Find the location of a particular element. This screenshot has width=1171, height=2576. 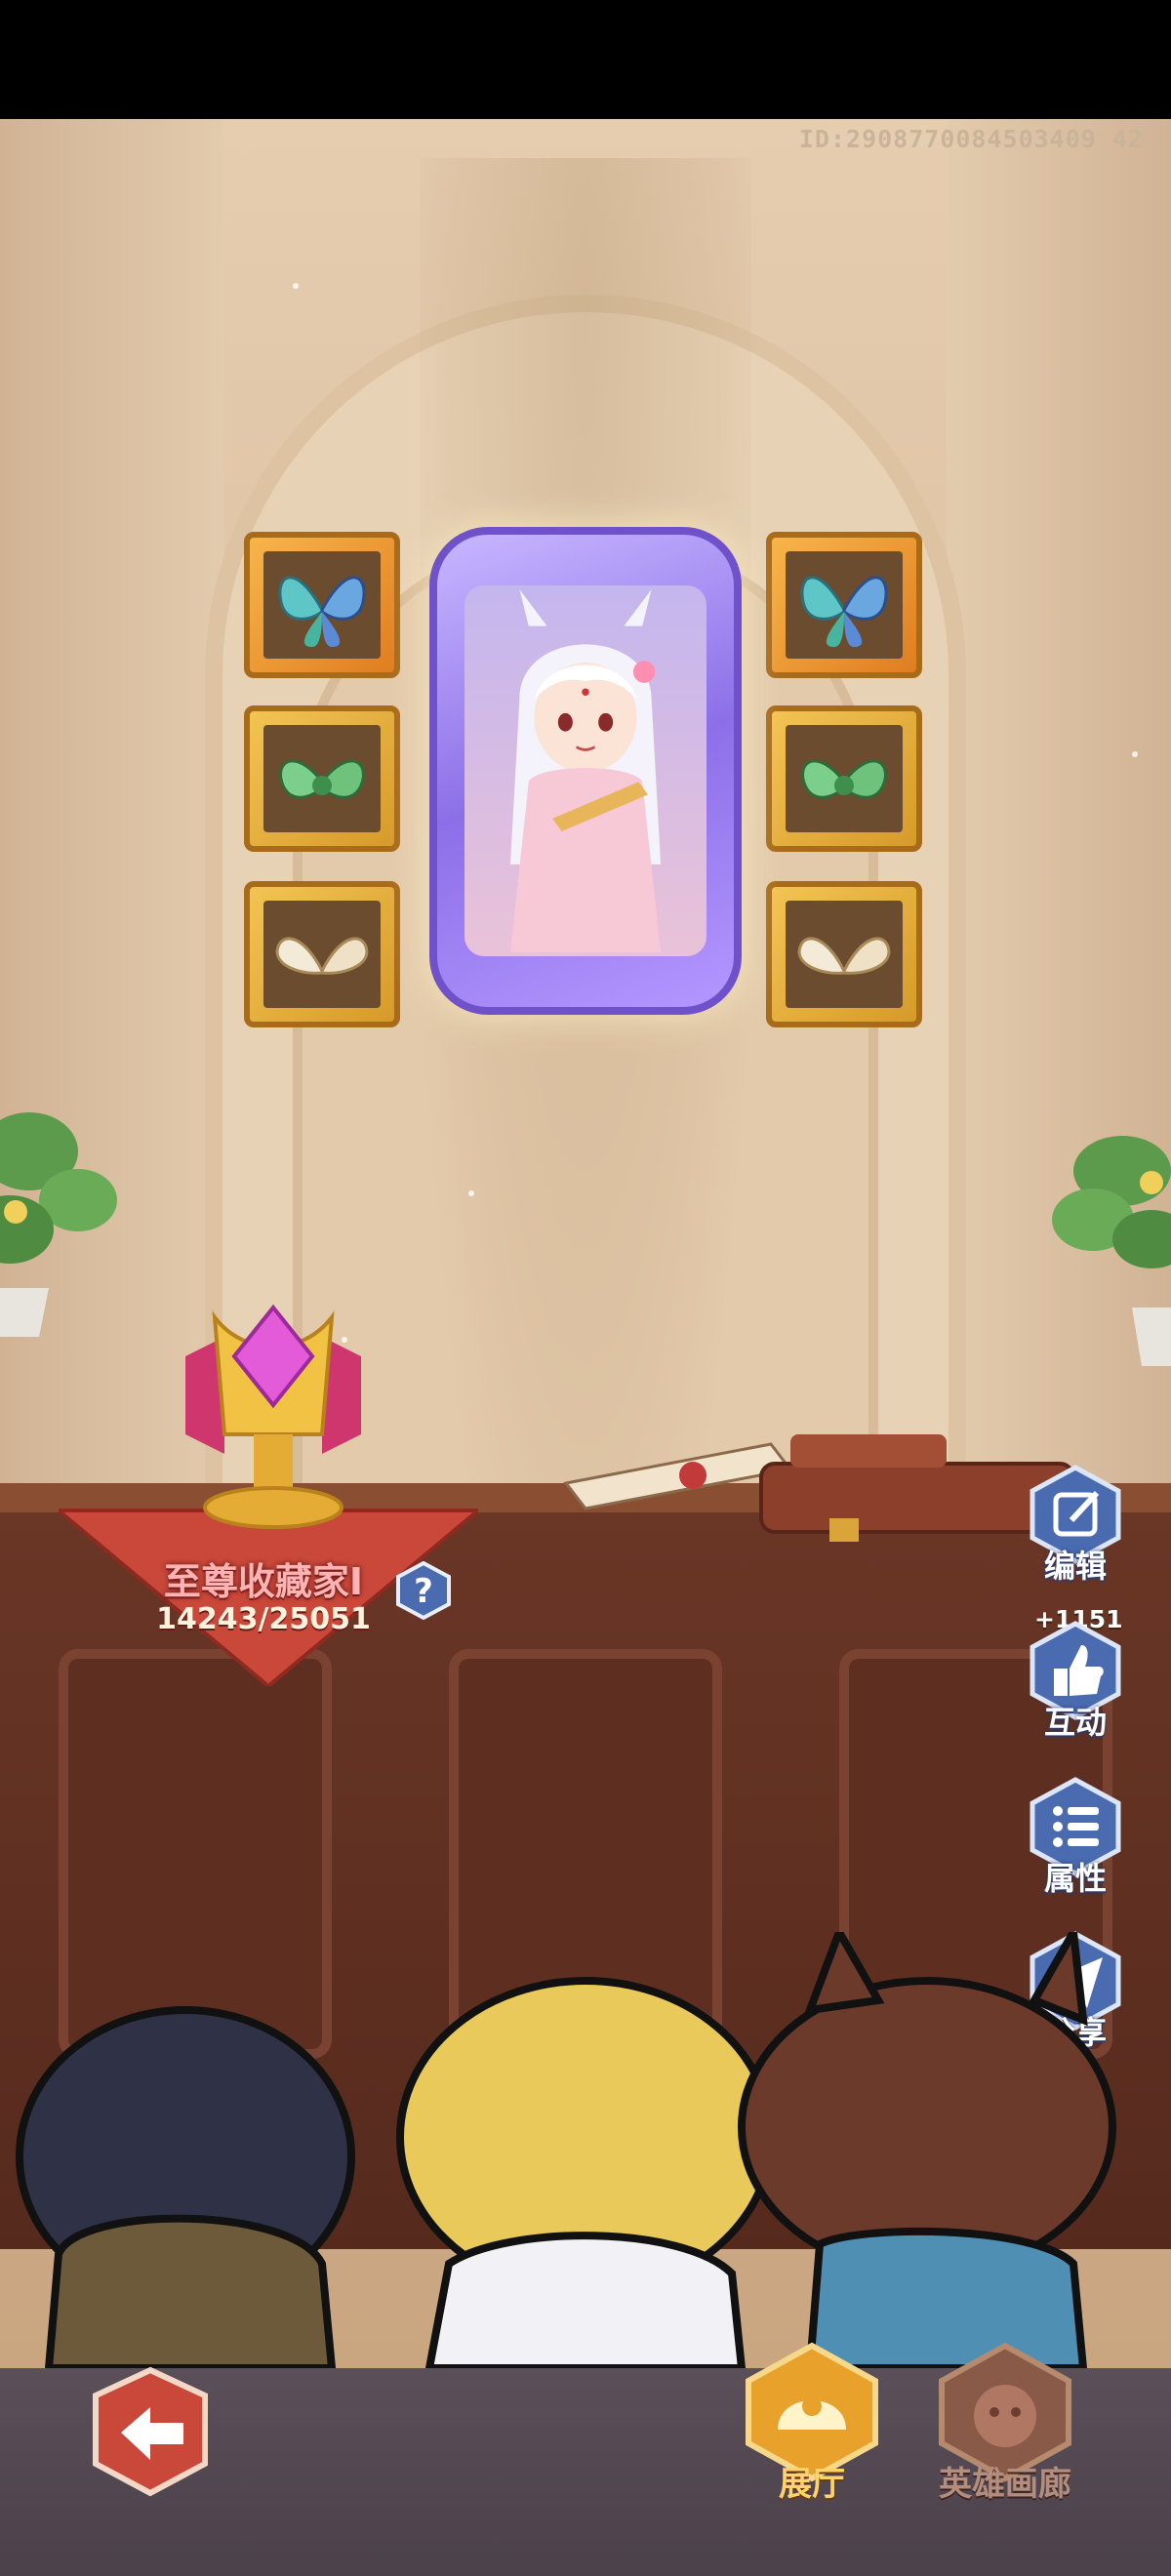

collectible-card-butterfly-right is located at coordinates (844, 605).